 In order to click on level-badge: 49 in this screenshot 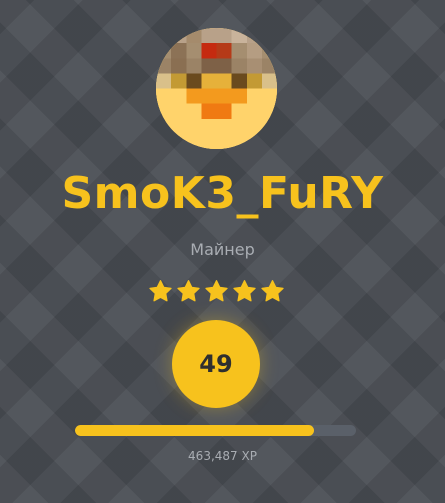, I will do `click(216, 364)`.